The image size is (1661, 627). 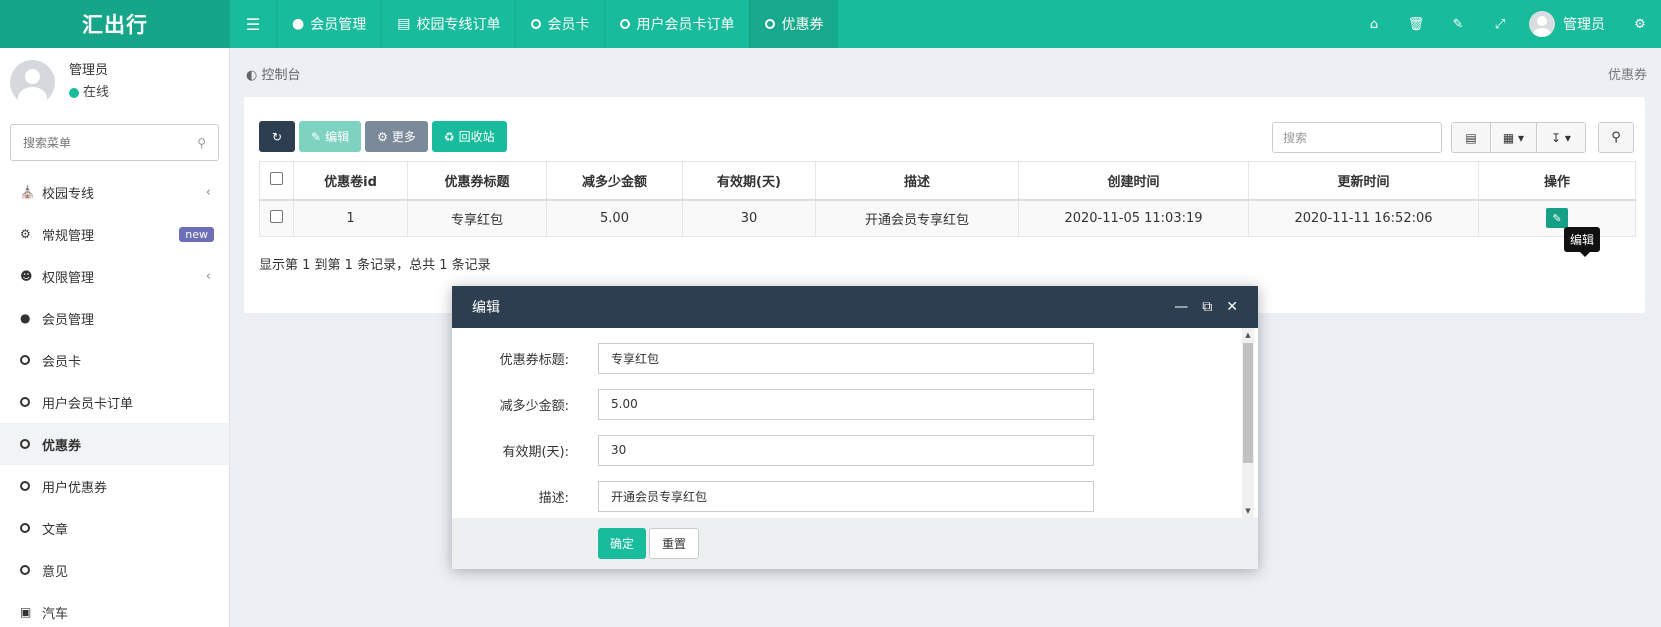 I want to click on reset-button: 重置, so click(x=674, y=543).